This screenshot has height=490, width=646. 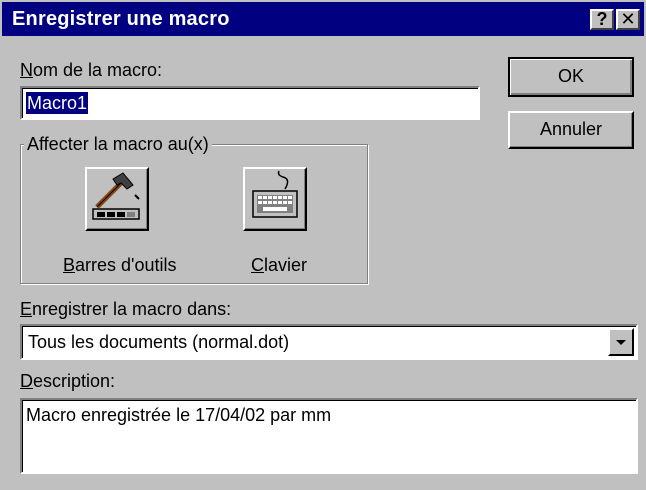 What do you see at coordinates (159, 342) in the screenshot?
I see `store-in-value: Tous les documents (normal.dot)` at bounding box center [159, 342].